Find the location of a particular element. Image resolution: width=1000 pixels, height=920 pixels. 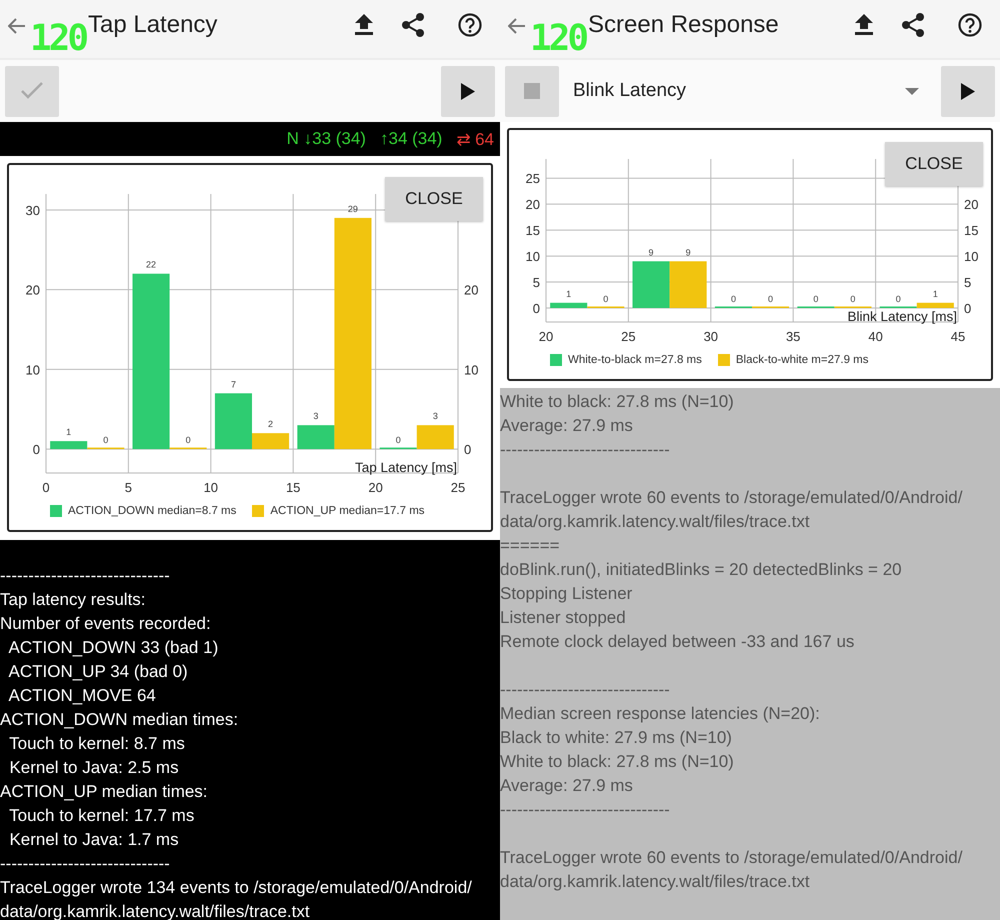

log-line: Listener stopped is located at coordinates (563, 618).